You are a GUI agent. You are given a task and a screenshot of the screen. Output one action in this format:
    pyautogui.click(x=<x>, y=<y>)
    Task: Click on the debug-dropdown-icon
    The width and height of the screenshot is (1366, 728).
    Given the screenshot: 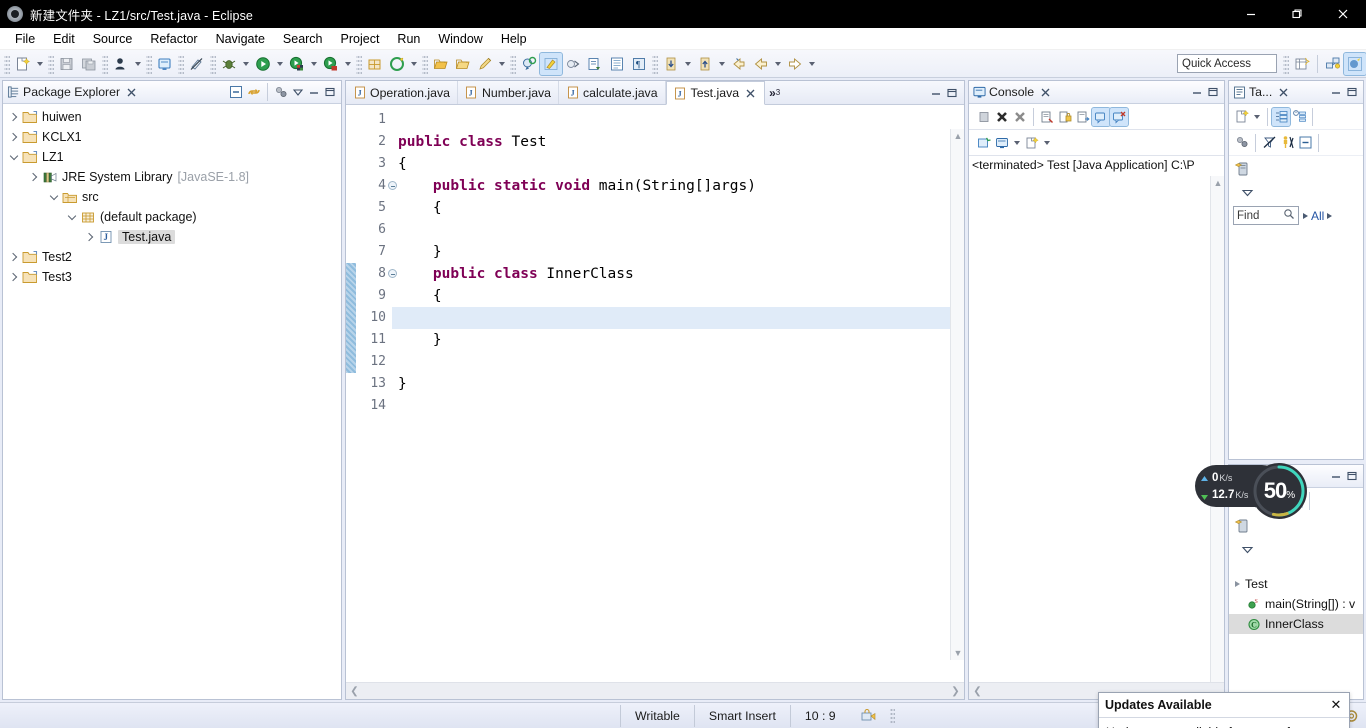 What is the action you would take?
    pyautogui.click(x=246, y=64)
    